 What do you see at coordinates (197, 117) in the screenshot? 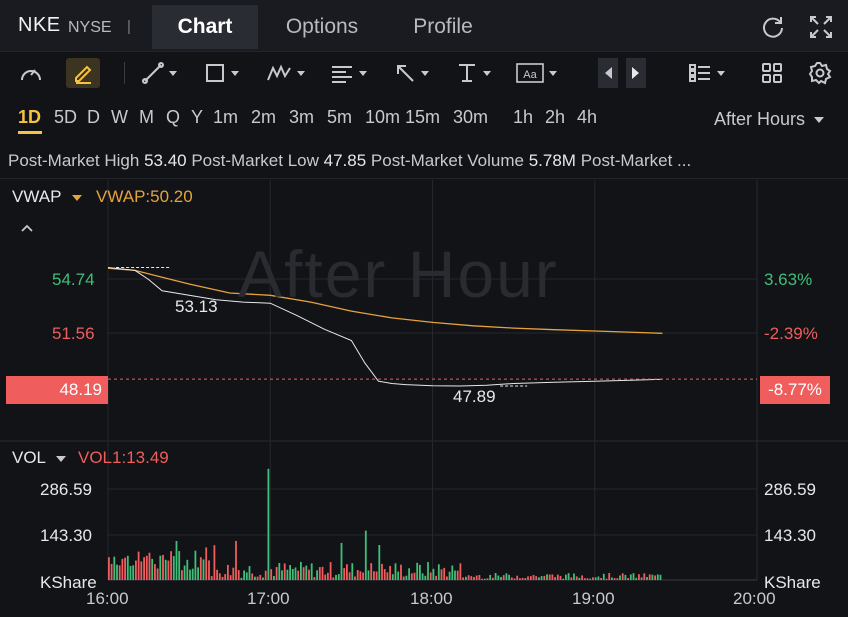
I see `period-y: Y` at bounding box center [197, 117].